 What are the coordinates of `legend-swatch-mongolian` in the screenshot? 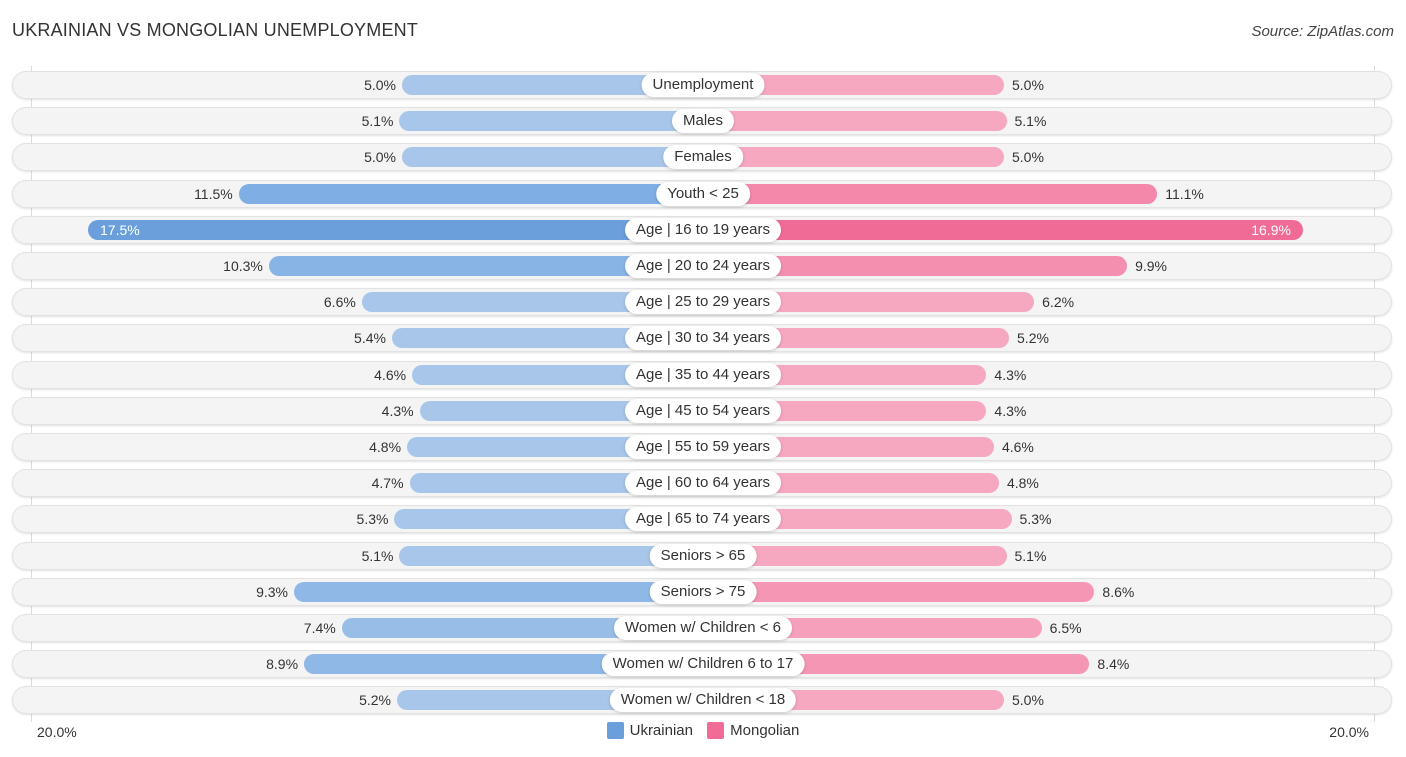 It's located at (716, 730).